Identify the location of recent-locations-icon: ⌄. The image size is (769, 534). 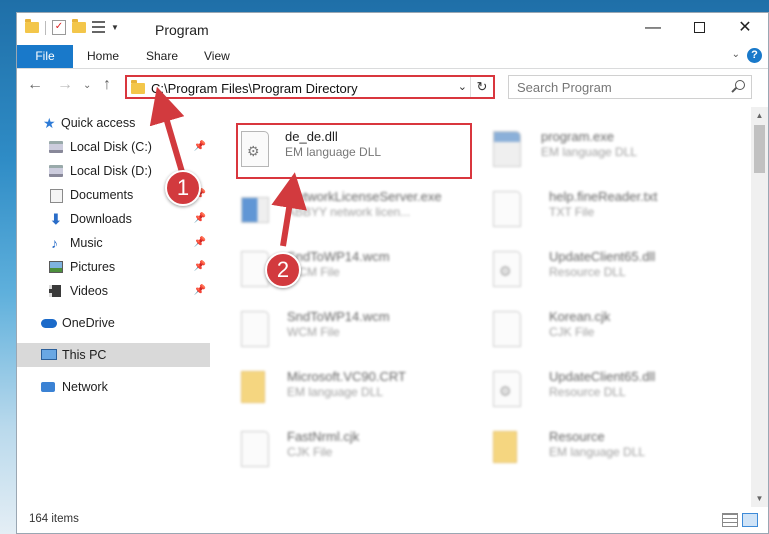
(87, 85).